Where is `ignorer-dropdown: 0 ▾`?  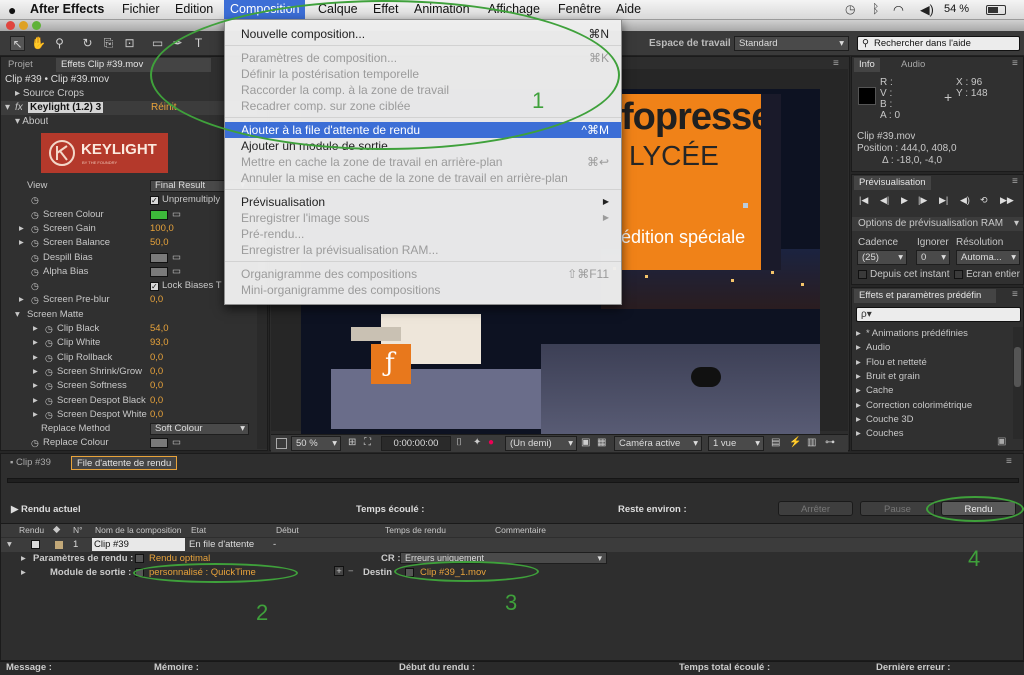 ignorer-dropdown: 0 ▾ is located at coordinates (933, 257).